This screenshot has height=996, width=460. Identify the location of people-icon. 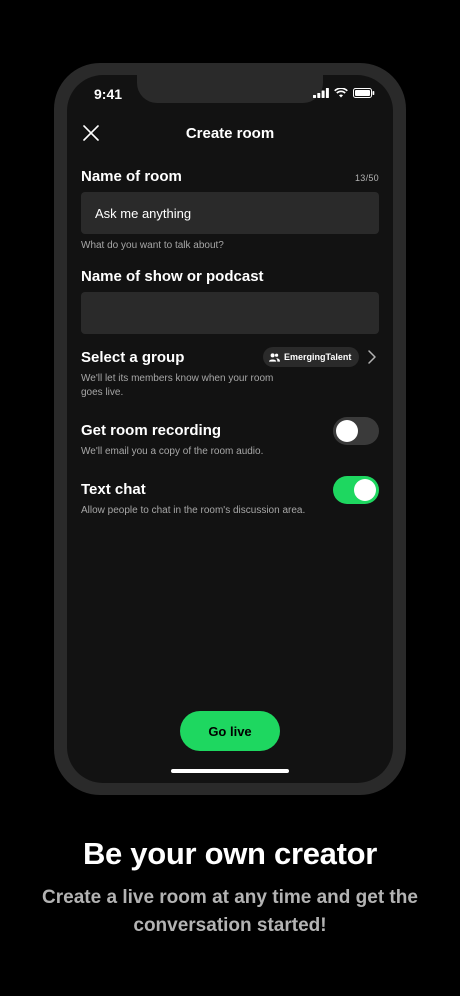
(274, 357).